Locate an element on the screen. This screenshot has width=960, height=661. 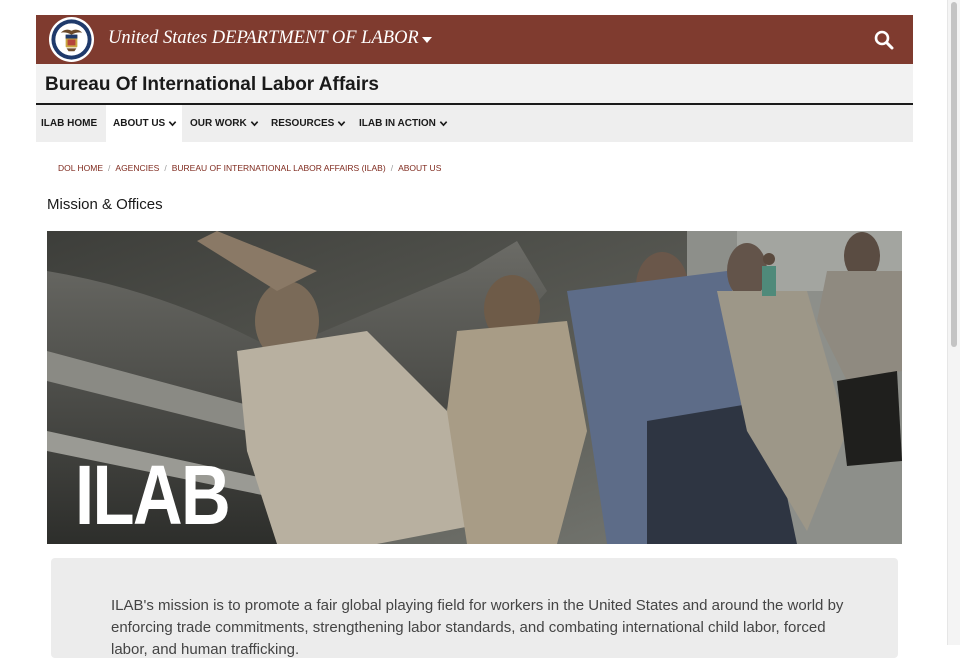
breadcrumb-dol-home: DOL HOME is located at coordinates (80, 168).